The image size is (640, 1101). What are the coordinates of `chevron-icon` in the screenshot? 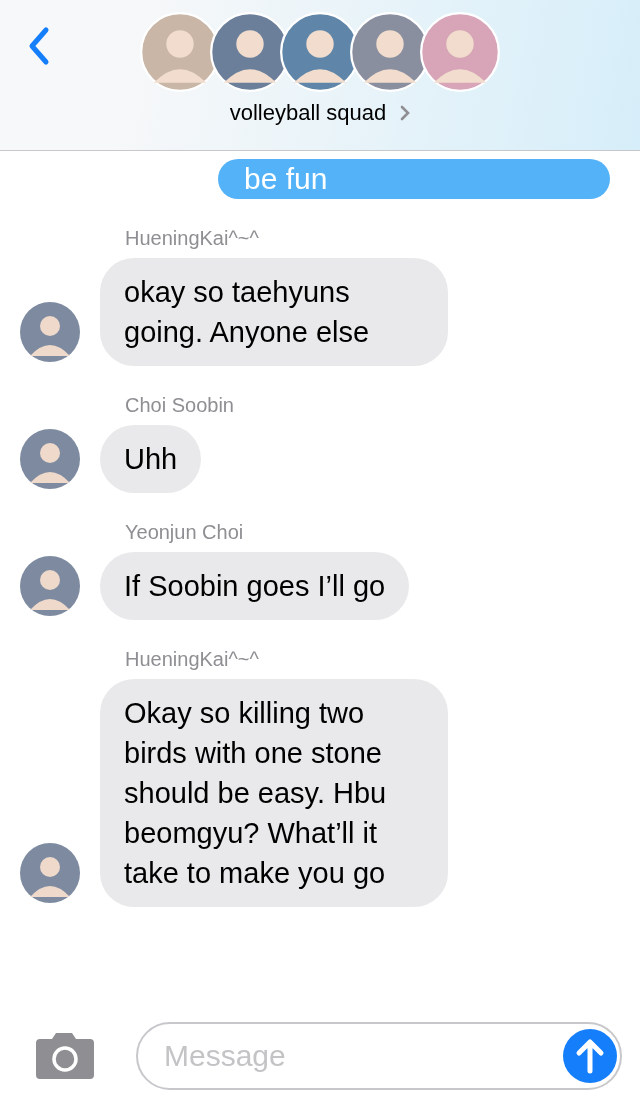 It's located at (405, 113).